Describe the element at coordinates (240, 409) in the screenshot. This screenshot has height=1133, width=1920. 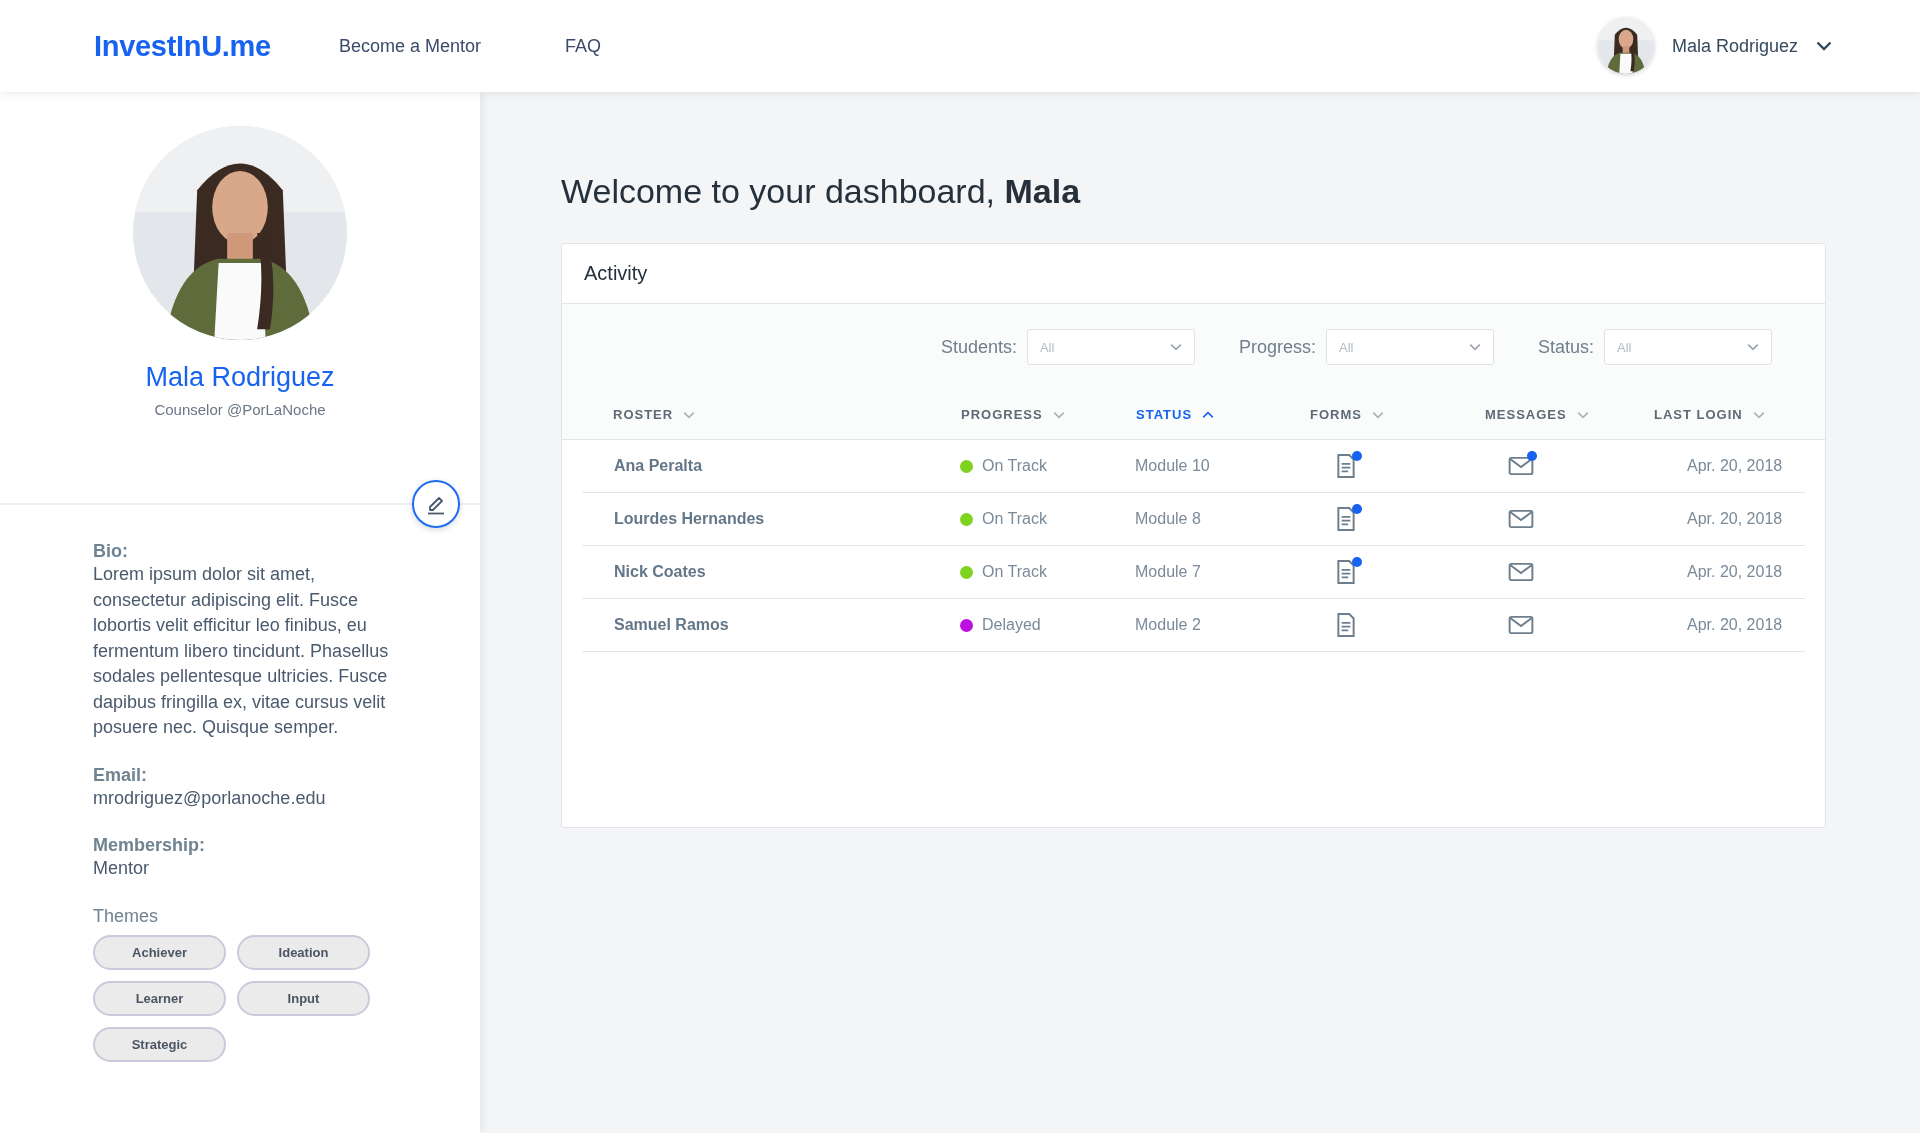
I see `profile-subtitle: Counselor @PorLaNoche` at that location.